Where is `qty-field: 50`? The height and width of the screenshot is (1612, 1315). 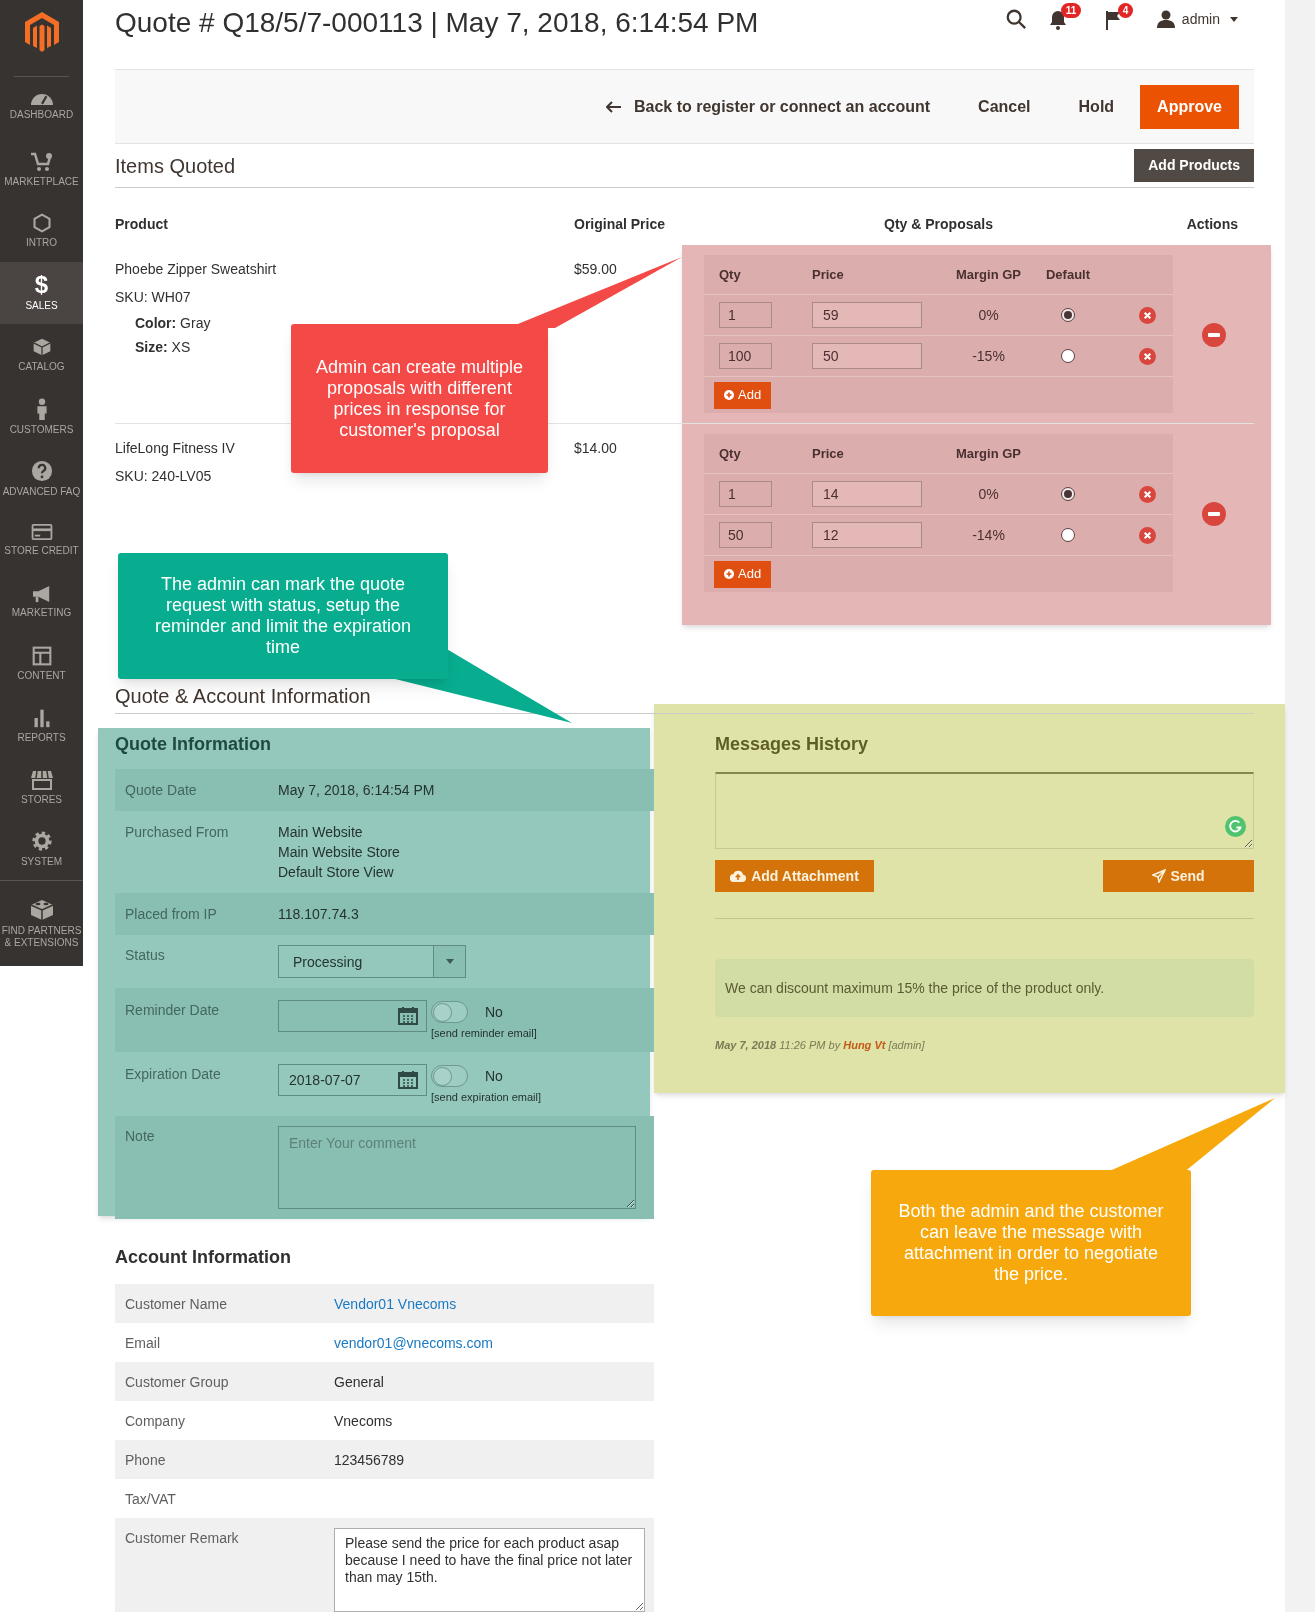 qty-field: 50 is located at coordinates (745, 535).